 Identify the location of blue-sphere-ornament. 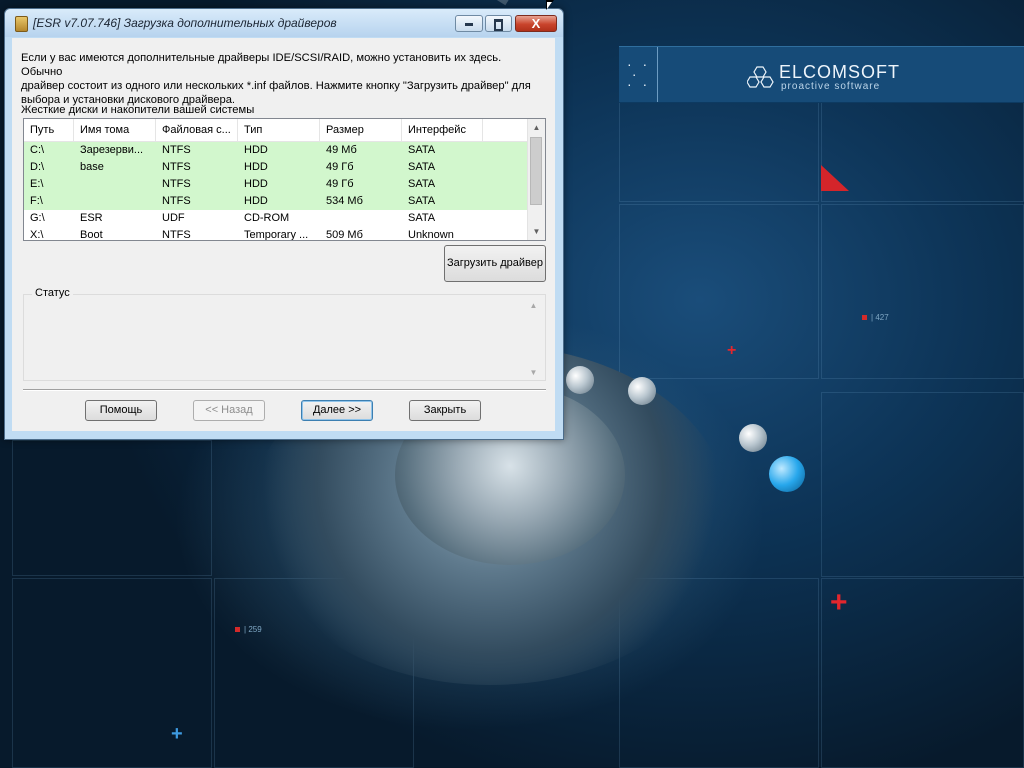
(787, 474).